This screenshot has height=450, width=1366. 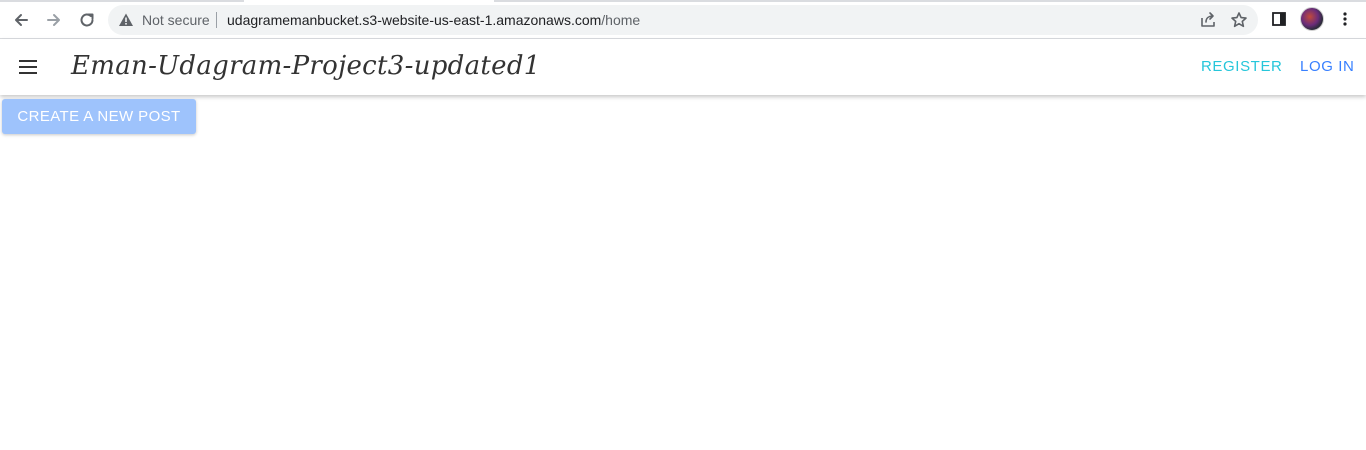 I want to click on forward-icon, so click(x=53, y=20).